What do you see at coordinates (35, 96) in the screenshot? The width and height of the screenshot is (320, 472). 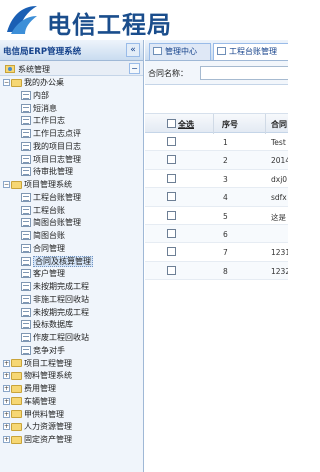 I see `tree-item: 内部` at bounding box center [35, 96].